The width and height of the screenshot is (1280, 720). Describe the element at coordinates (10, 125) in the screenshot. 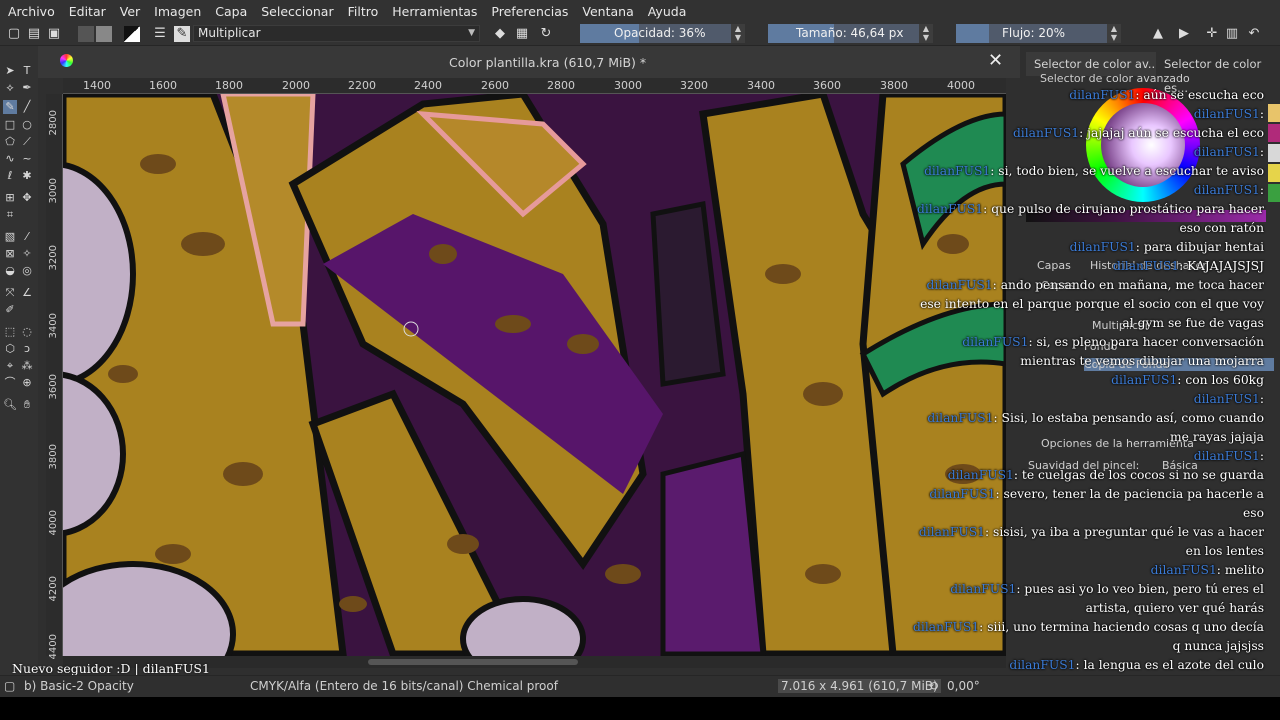

I see `rectangle-tool-icon: □` at that location.